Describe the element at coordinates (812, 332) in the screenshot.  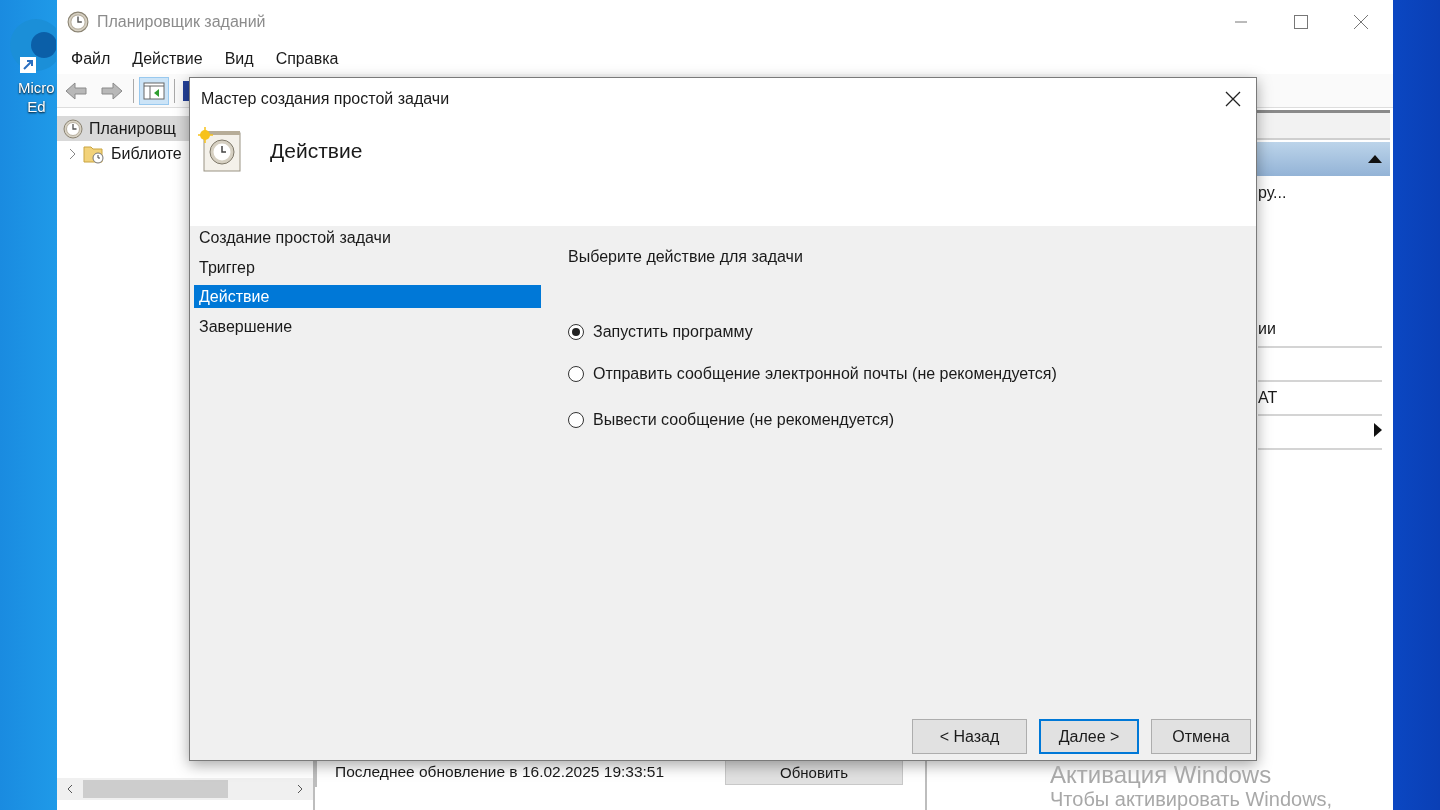
I see `radio-option: Запустить программу` at that location.